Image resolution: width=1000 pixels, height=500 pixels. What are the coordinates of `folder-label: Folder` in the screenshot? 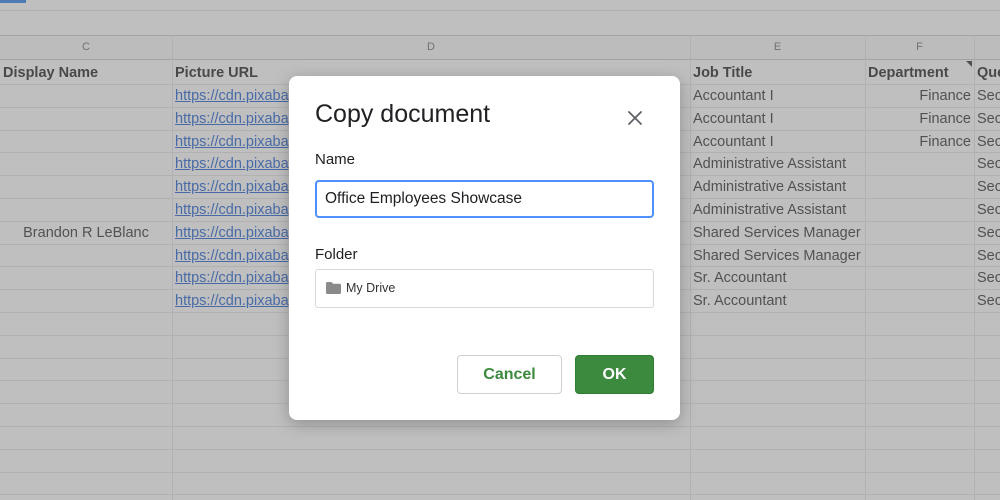 It's located at (336, 254).